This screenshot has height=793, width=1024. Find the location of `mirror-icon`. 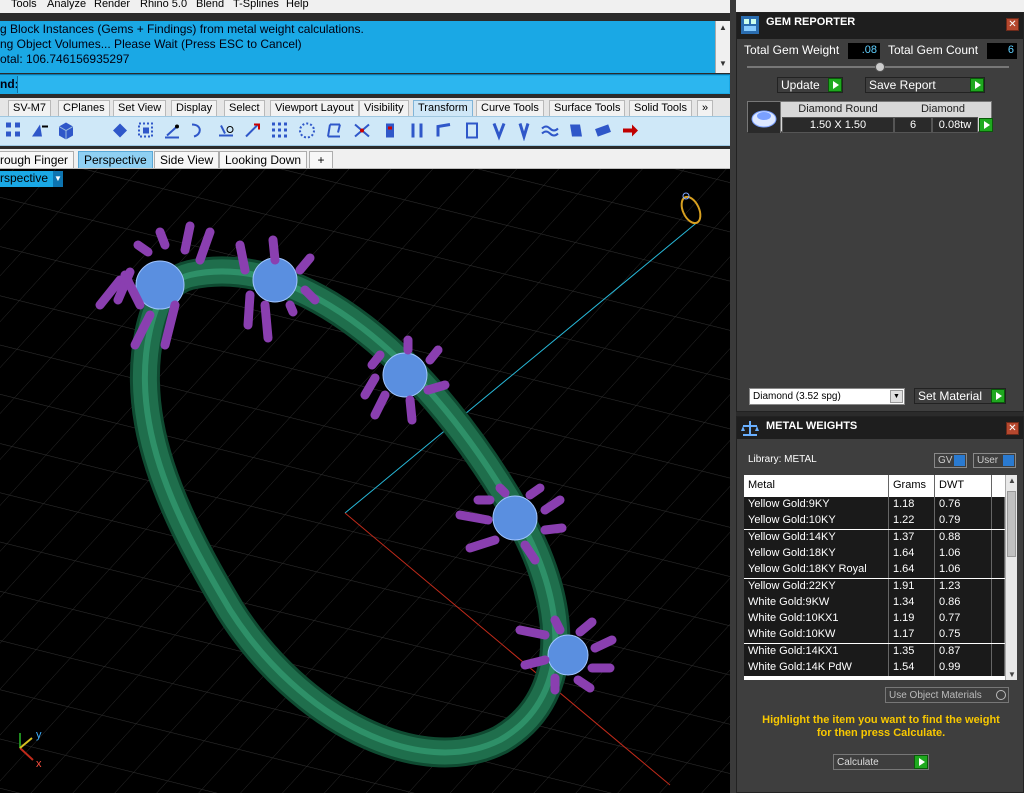

mirror-icon is located at coordinates (226, 130).